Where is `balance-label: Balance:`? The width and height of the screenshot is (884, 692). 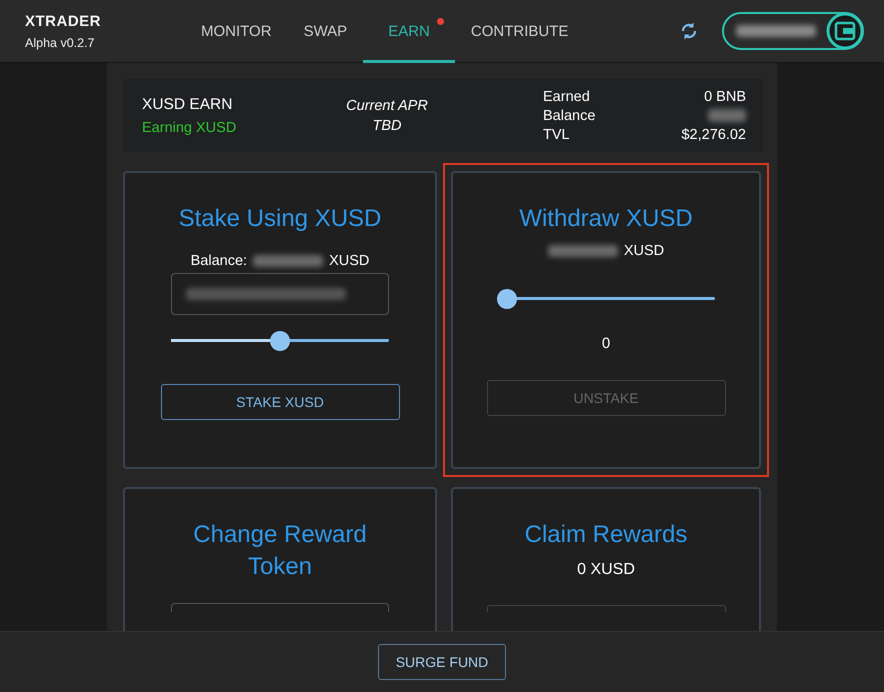 balance-label: Balance: is located at coordinates (219, 261).